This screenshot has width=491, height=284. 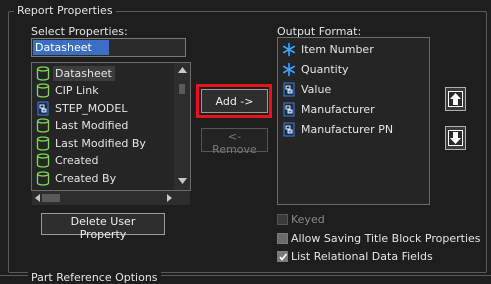 I want to click on list-item-label: Item Number, so click(x=337, y=49).